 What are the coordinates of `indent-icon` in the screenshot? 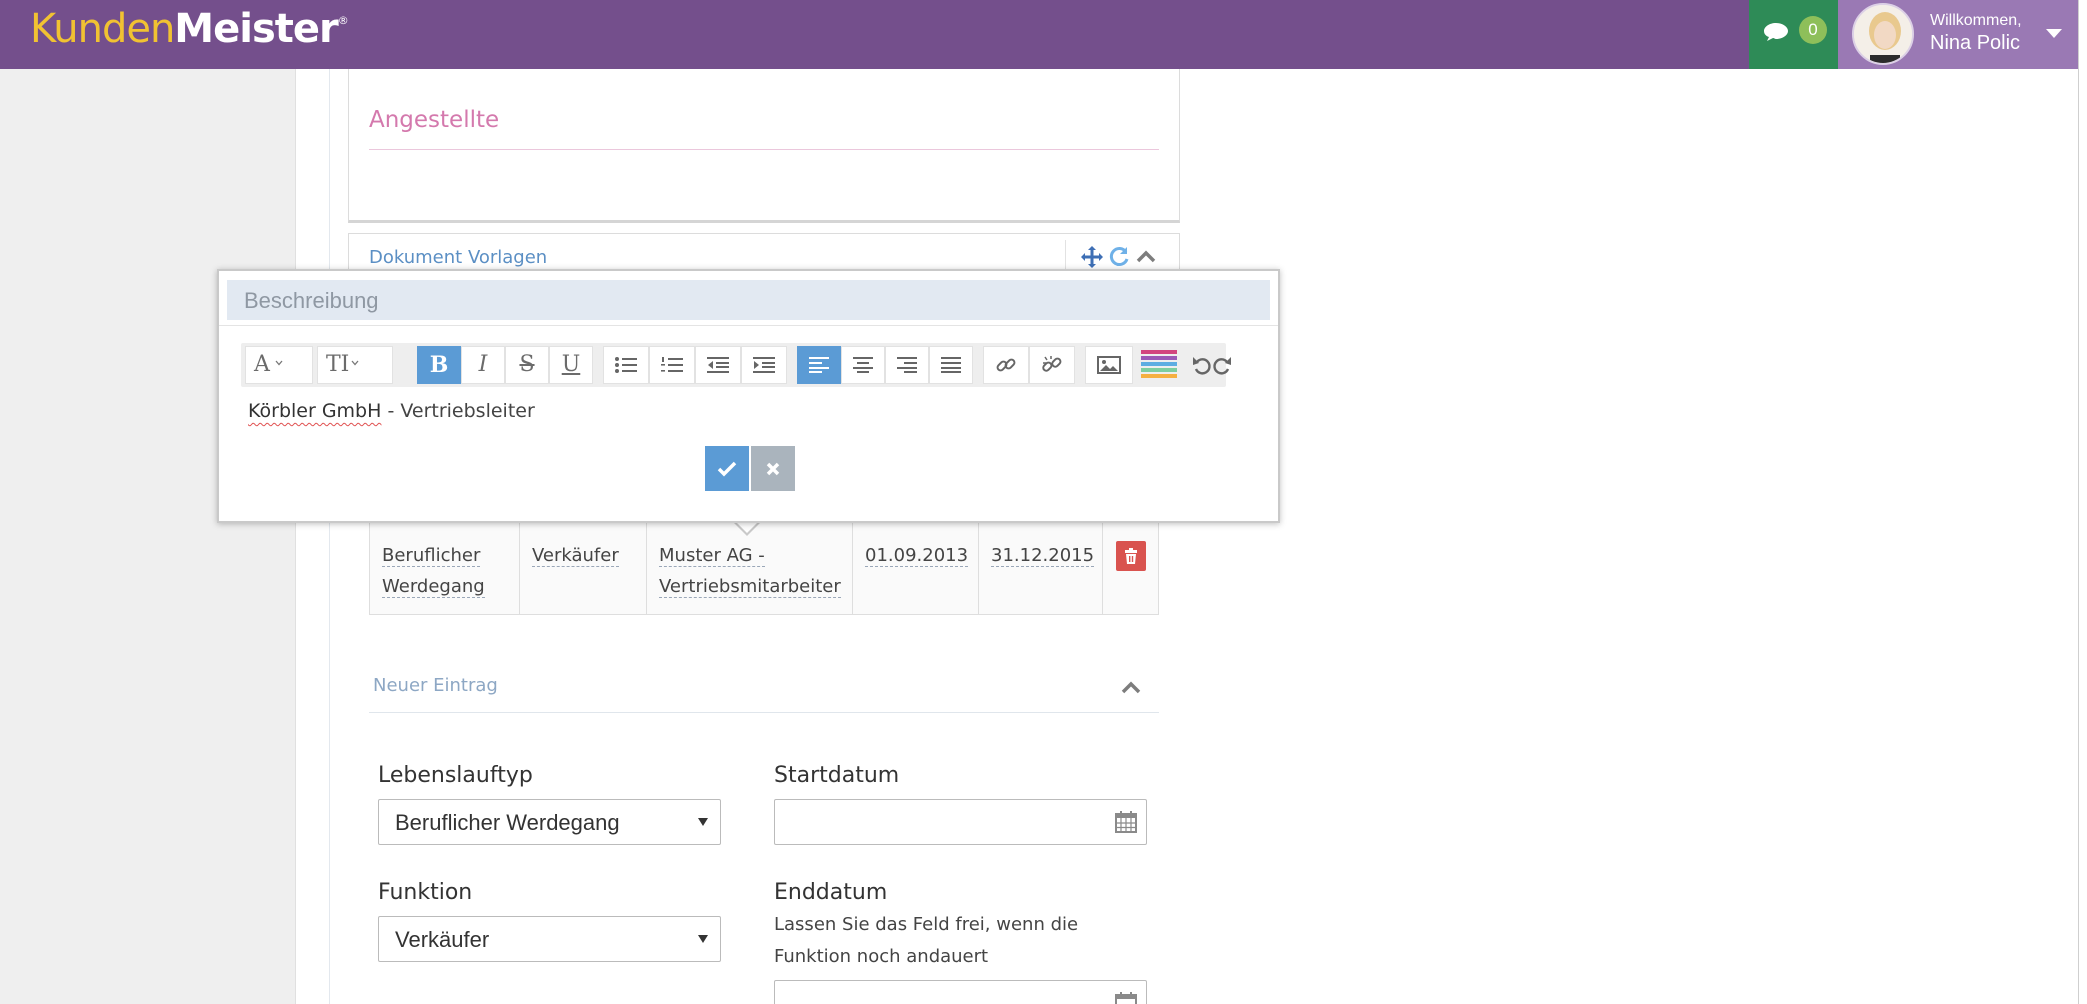 It's located at (764, 365).